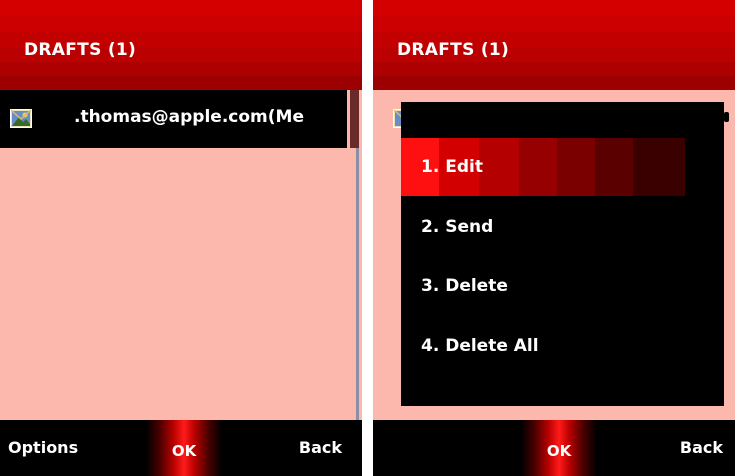 Image resolution: width=735 pixels, height=476 pixels. What do you see at coordinates (543, 286) in the screenshot?
I see `menu-item-delete: 3. Delete` at bounding box center [543, 286].